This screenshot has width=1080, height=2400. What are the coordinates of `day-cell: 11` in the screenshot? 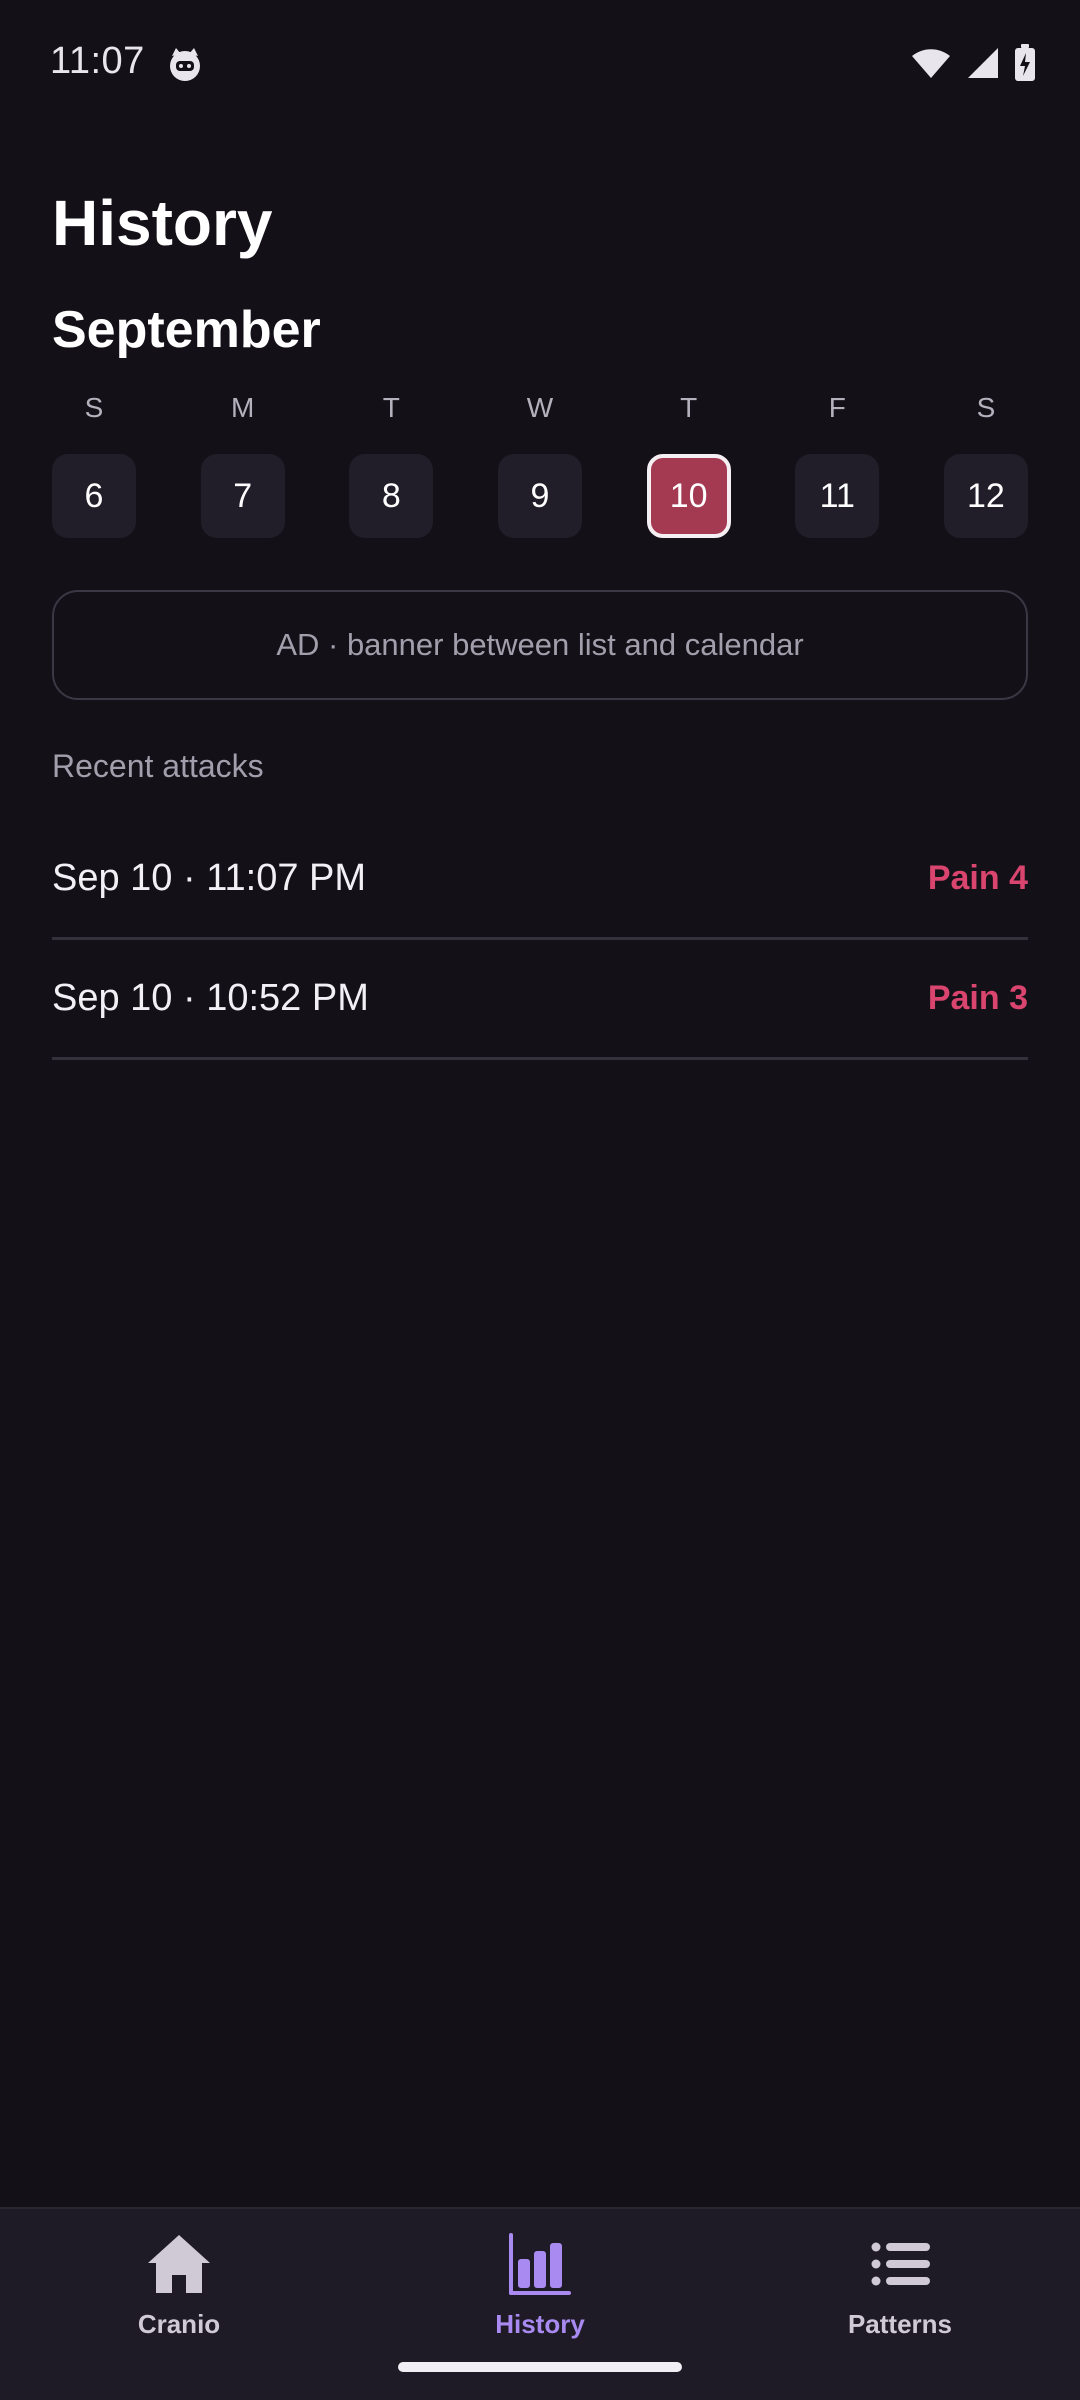 It's located at (837, 496).